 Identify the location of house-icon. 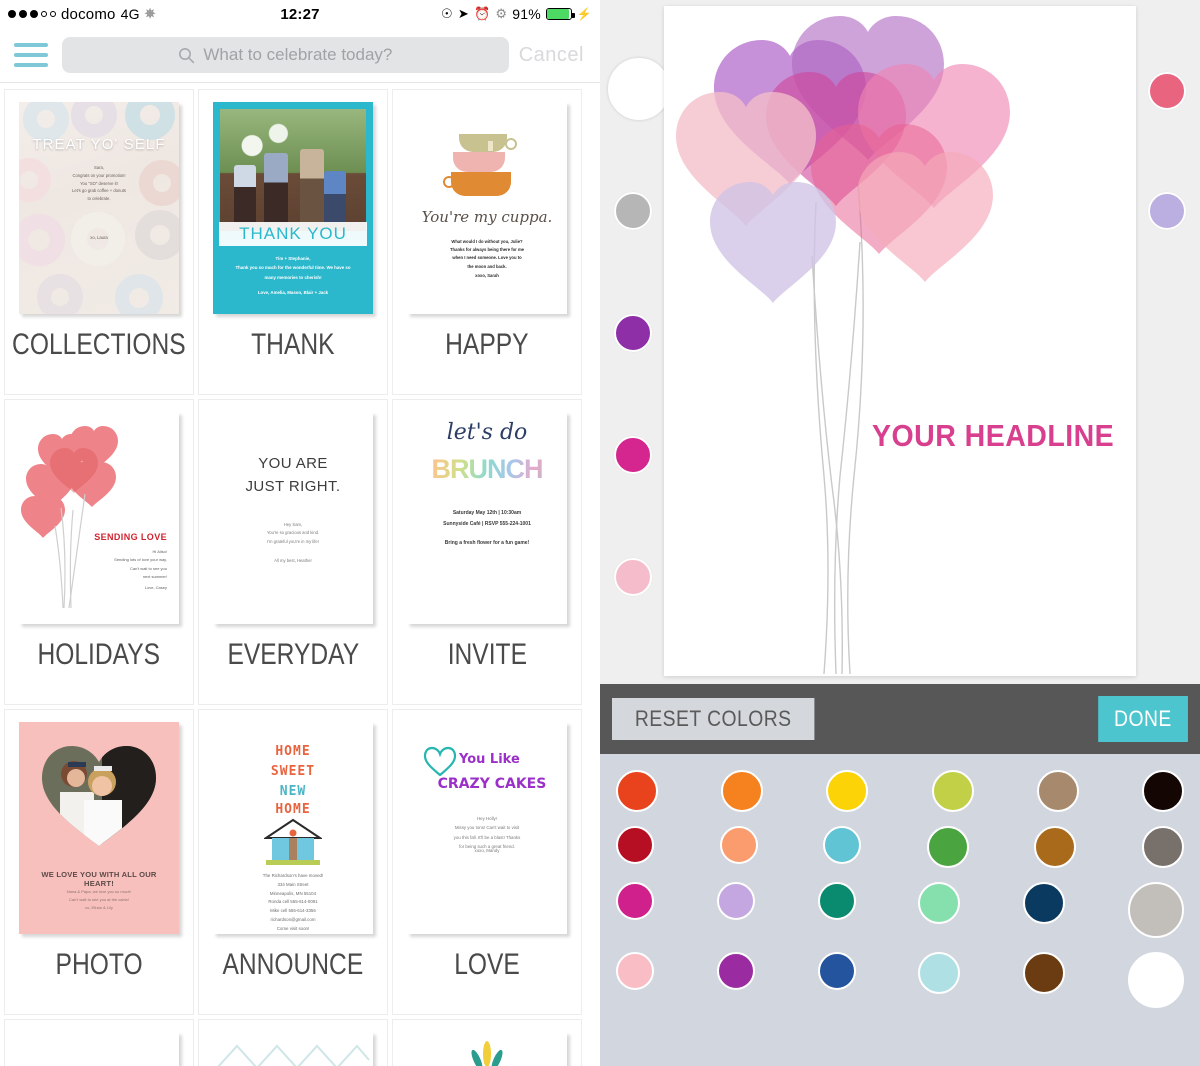
(293, 841).